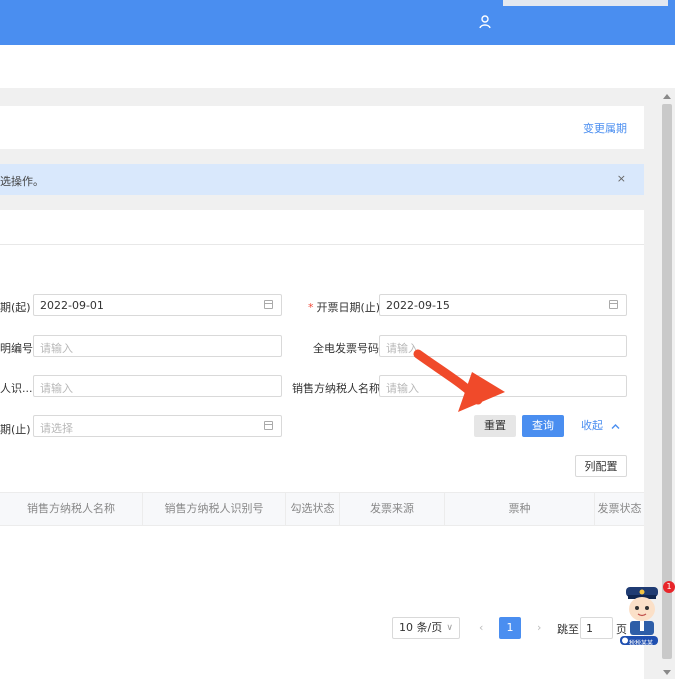 This screenshot has width=675, height=679. What do you see at coordinates (56, 428) in the screenshot?
I see `end-date-placeholder: 请选择` at bounding box center [56, 428].